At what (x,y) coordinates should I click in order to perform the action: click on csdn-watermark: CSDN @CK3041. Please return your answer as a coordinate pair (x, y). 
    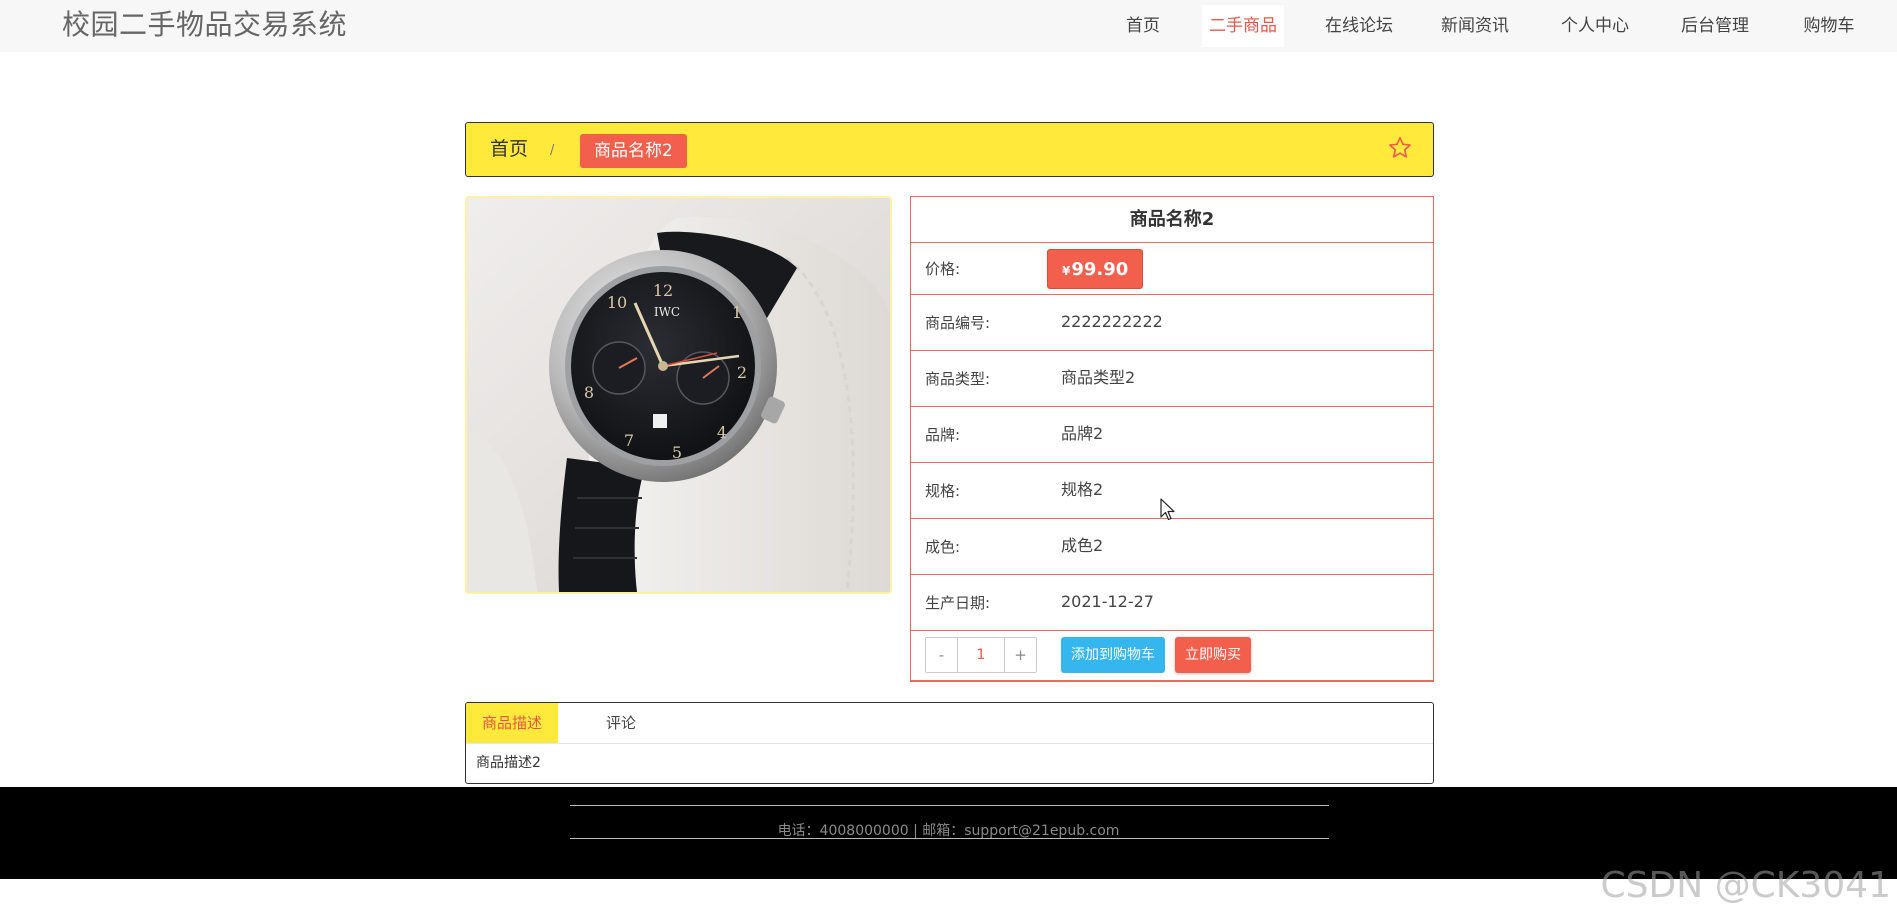
    Looking at the image, I should click on (1745, 885).